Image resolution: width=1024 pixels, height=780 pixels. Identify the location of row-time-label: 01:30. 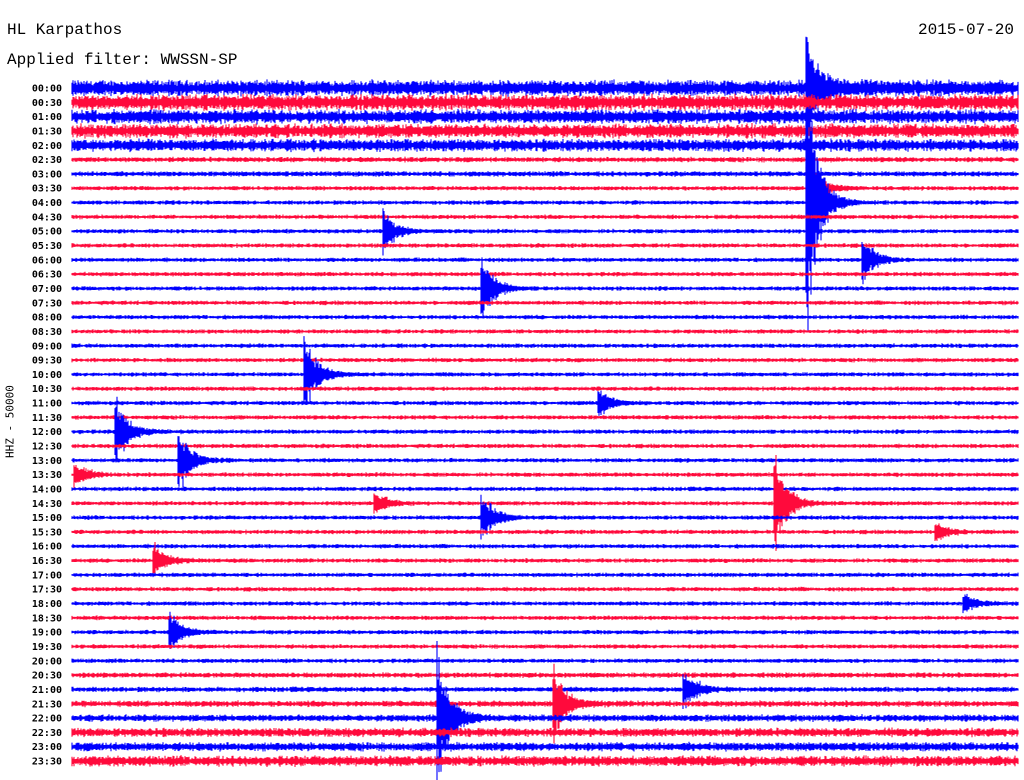
(47, 131).